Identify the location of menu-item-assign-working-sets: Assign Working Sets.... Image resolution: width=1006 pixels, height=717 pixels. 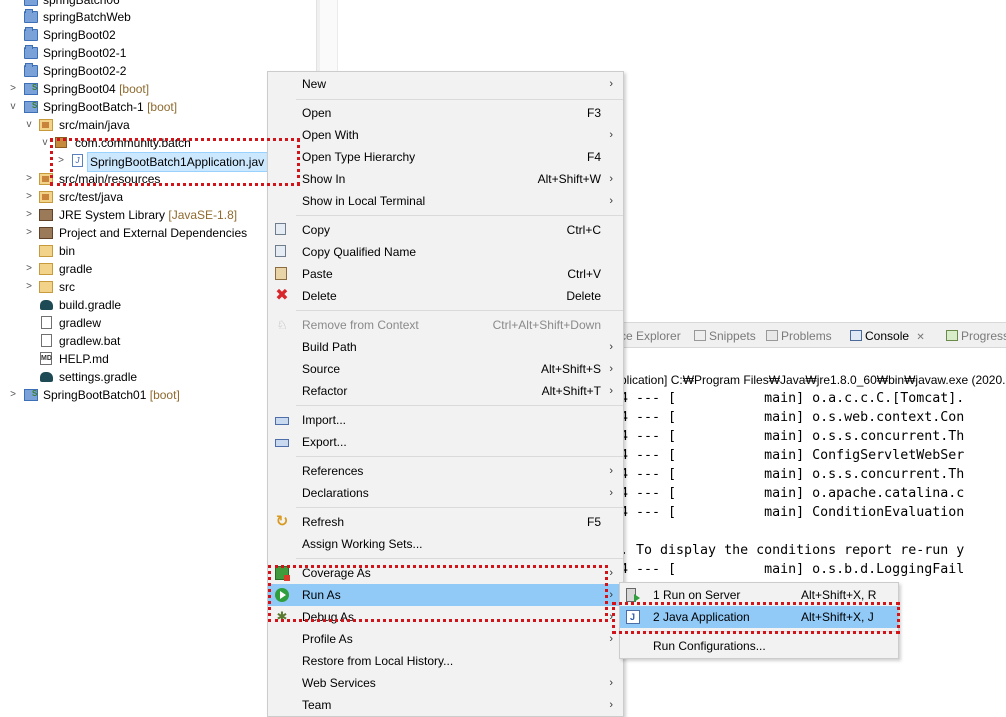
(445, 544).